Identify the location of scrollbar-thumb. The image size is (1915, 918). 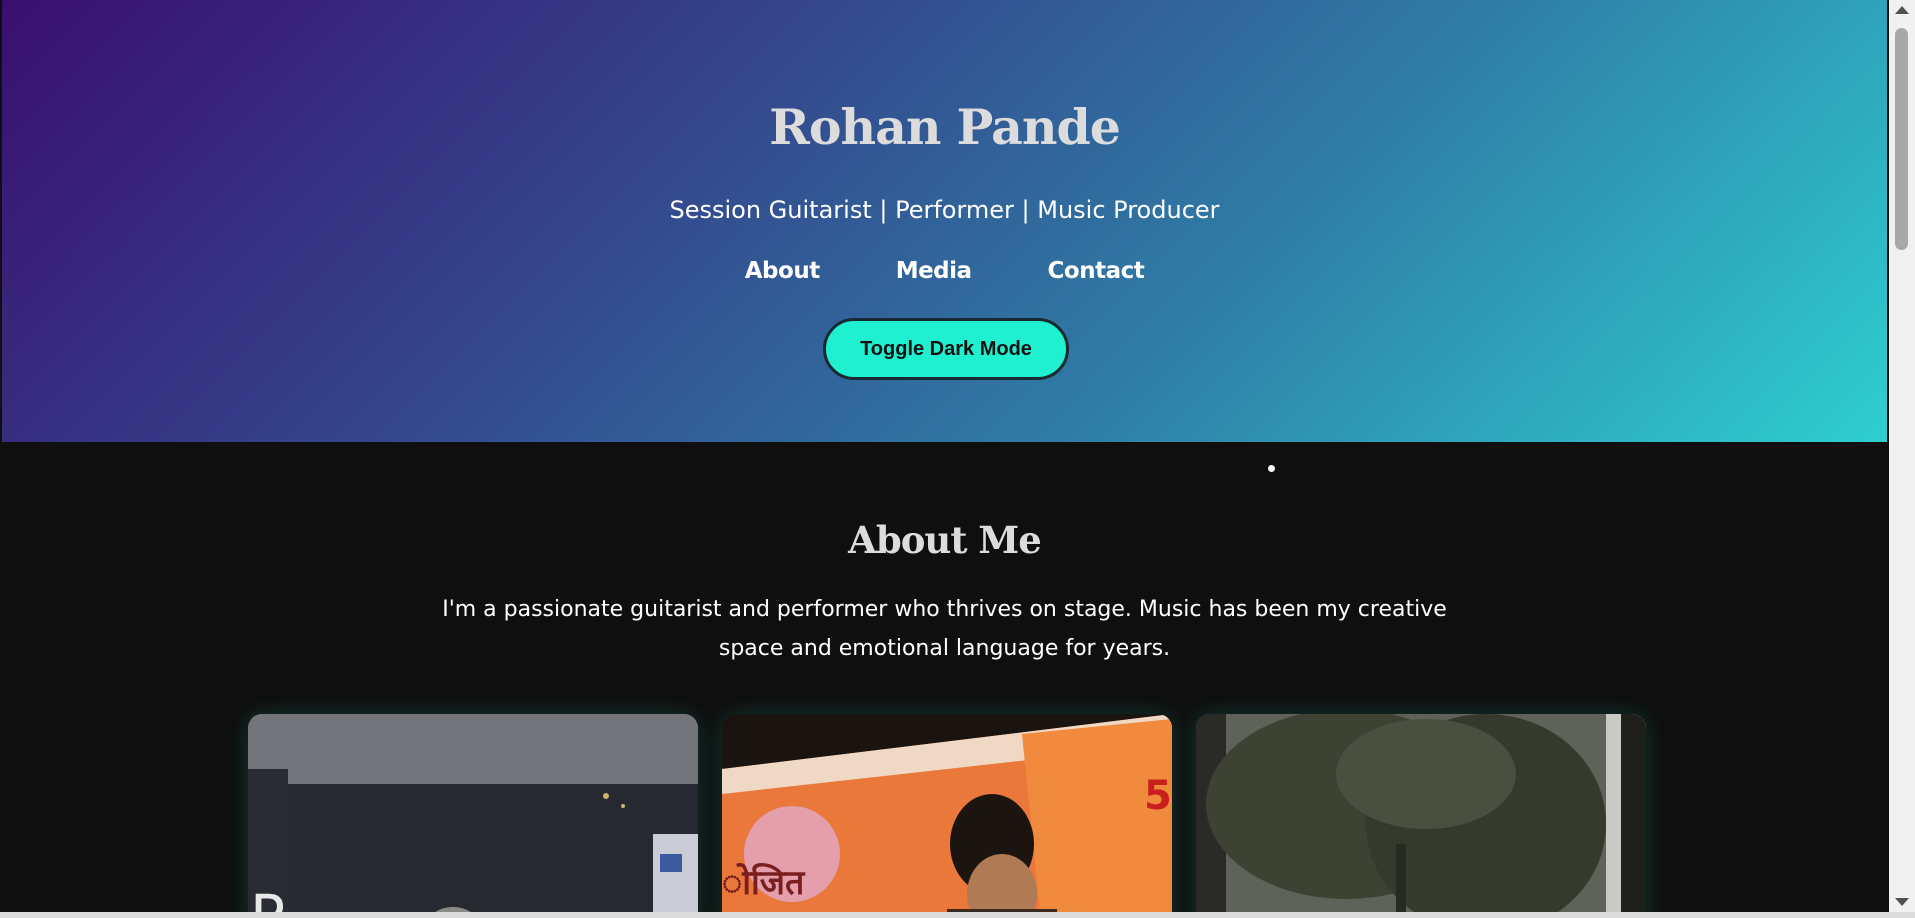
(1901, 139).